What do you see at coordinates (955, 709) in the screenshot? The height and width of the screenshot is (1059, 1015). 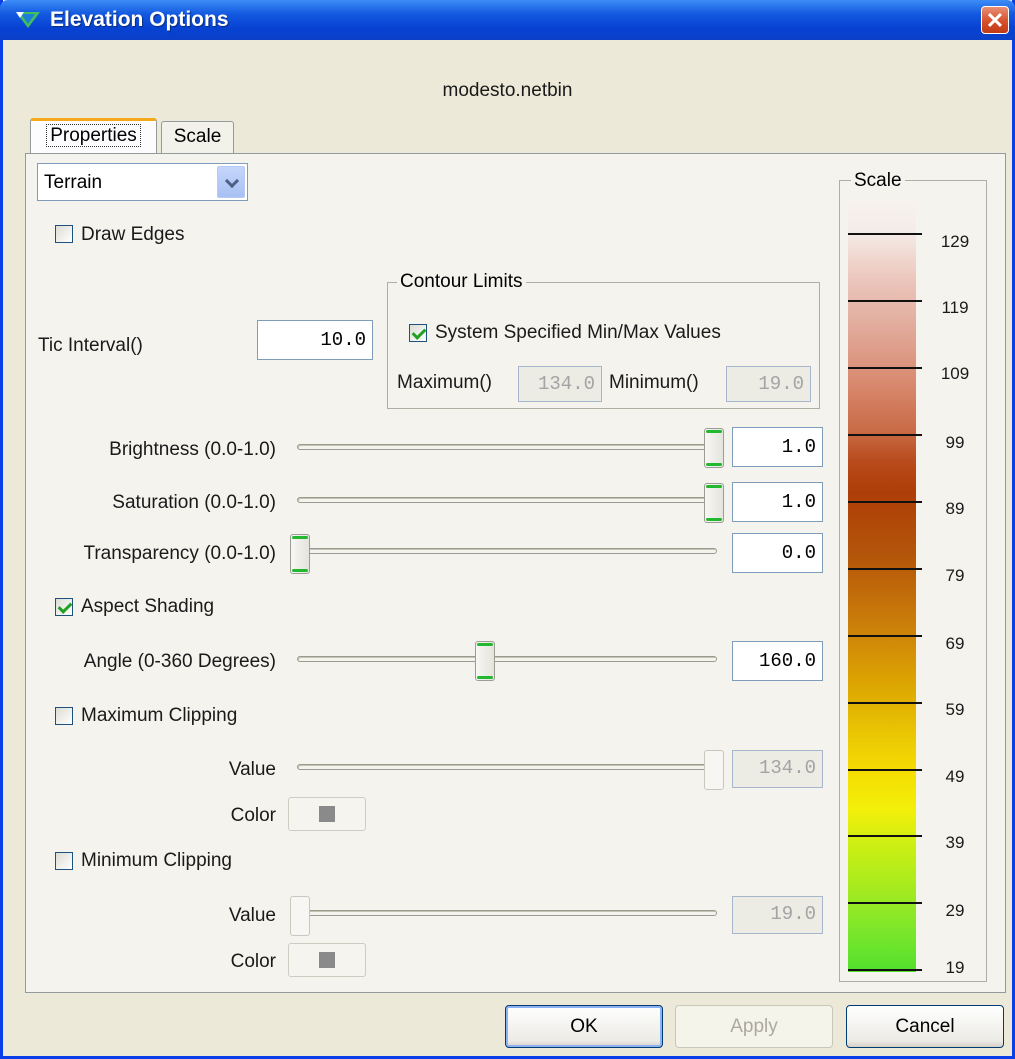 I see `scale-tick-label: 59` at bounding box center [955, 709].